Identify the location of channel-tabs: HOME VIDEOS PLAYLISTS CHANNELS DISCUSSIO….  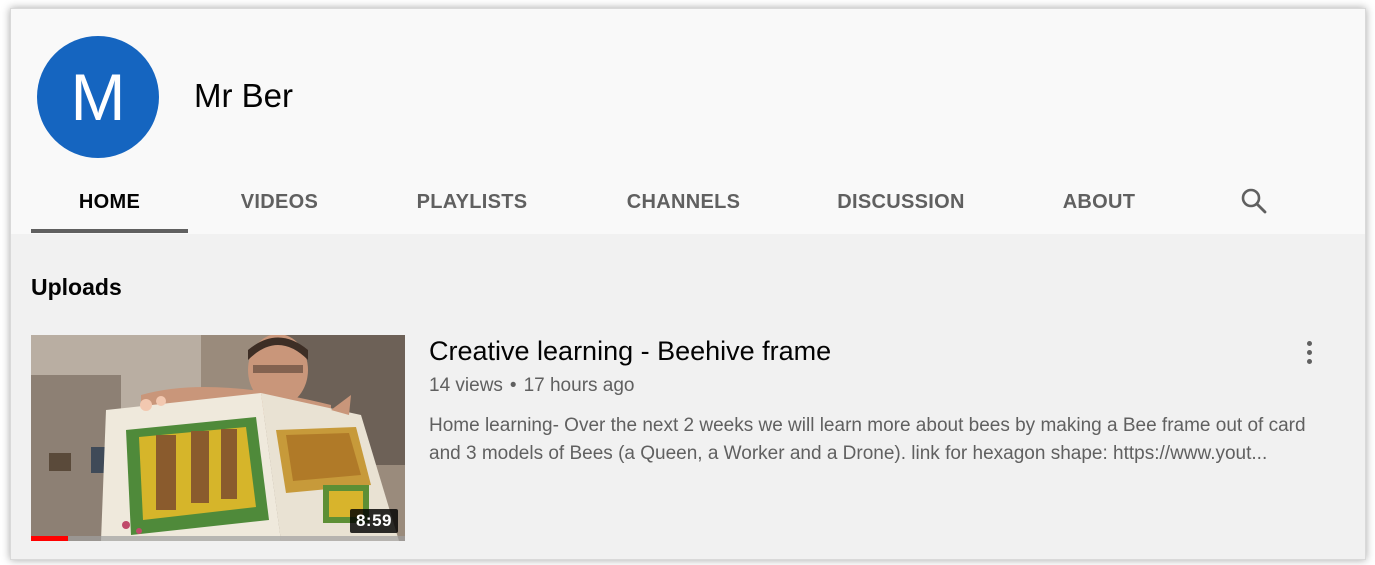
(610, 202).